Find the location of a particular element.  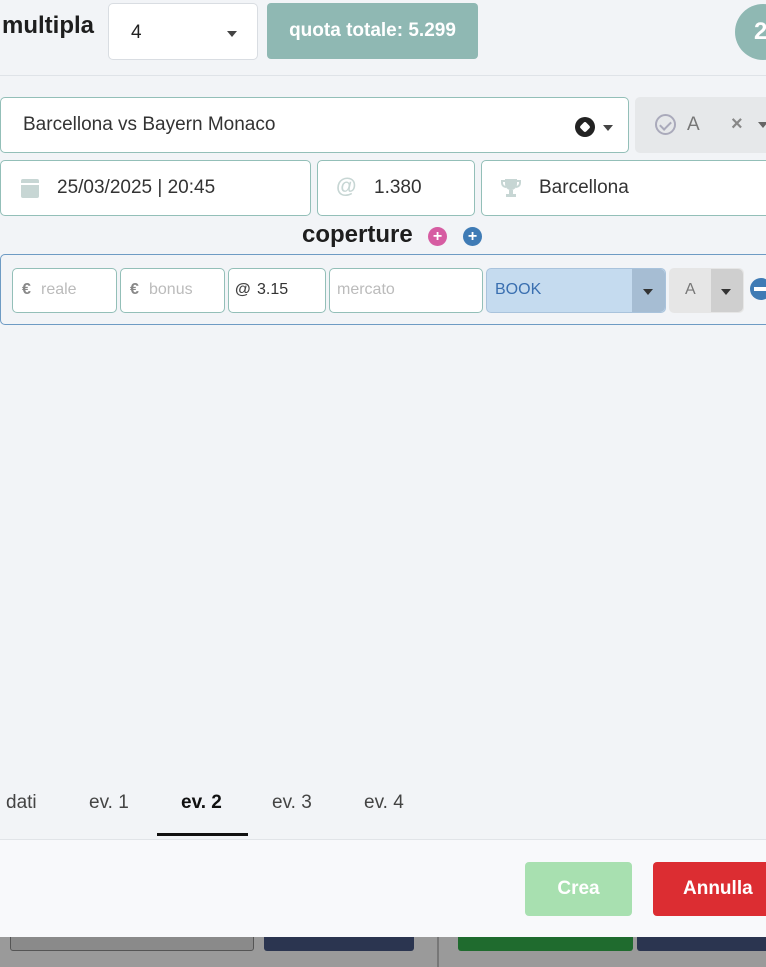

page-title: multipla is located at coordinates (48, 25).